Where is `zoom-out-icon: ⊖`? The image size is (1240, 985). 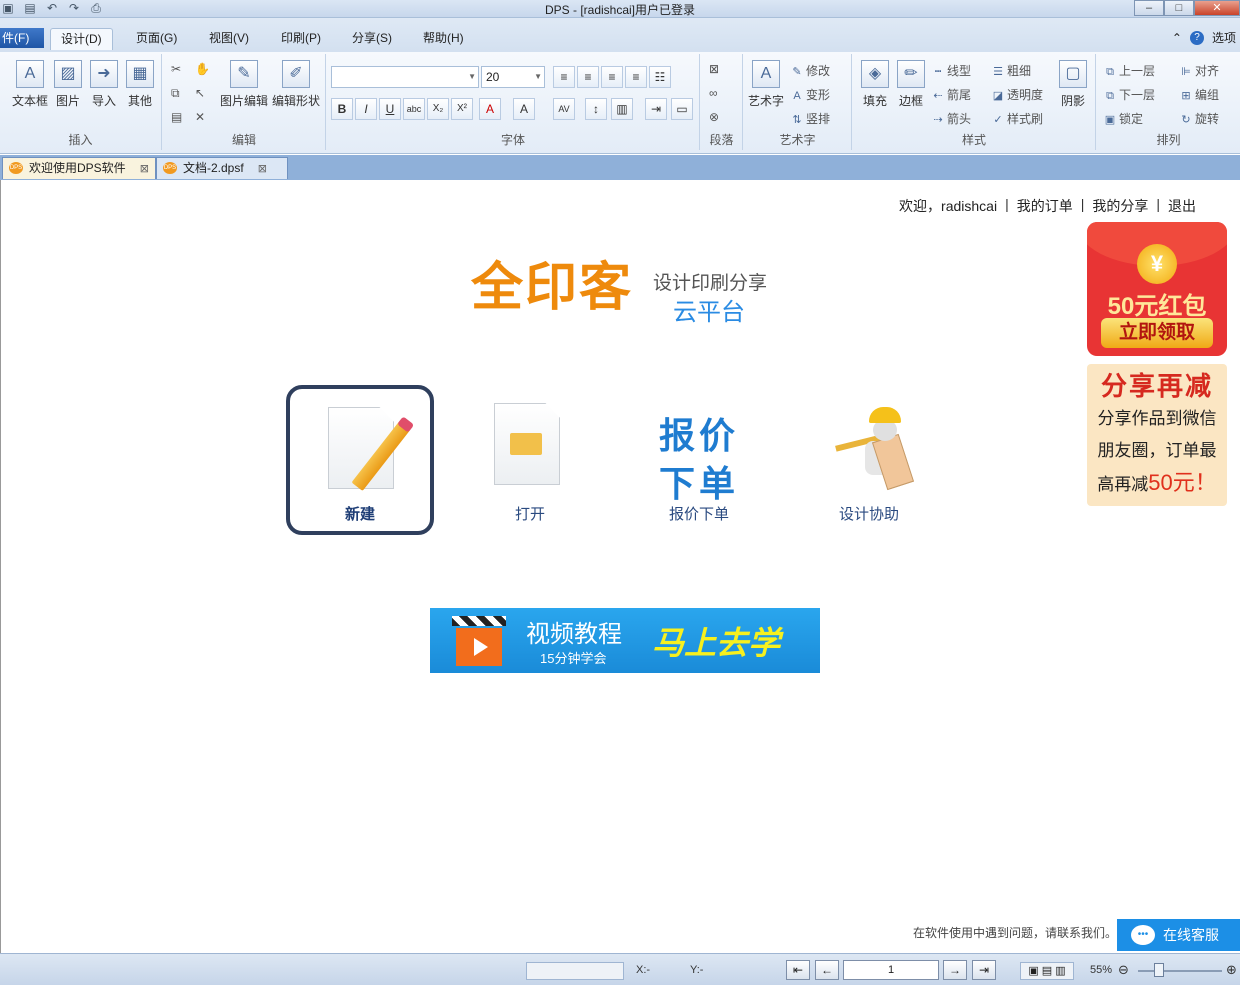
zoom-out-icon: ⊖ is located at coordinates (1123, 970).